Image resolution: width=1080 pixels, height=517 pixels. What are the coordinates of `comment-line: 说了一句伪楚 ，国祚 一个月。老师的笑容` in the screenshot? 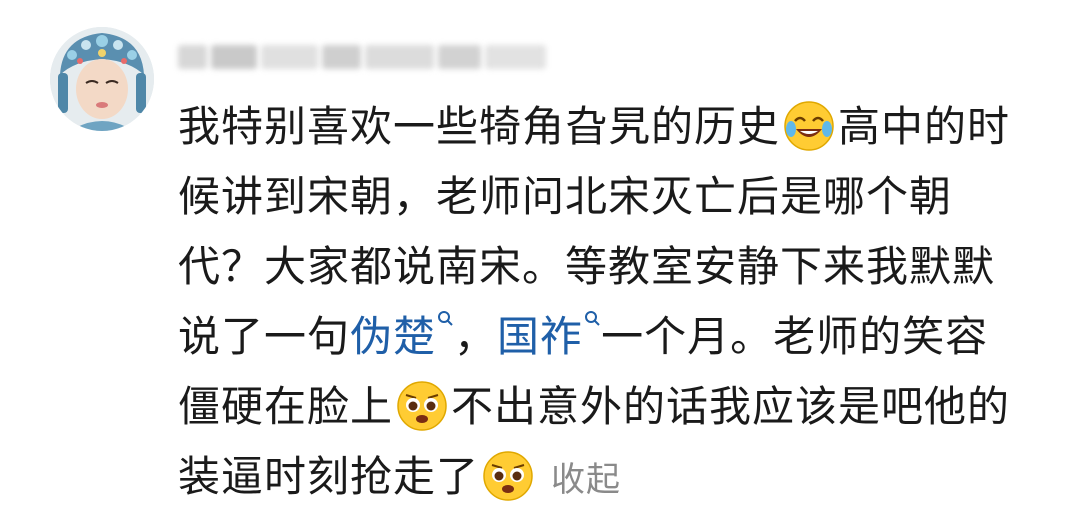 It's located at (618, 337).